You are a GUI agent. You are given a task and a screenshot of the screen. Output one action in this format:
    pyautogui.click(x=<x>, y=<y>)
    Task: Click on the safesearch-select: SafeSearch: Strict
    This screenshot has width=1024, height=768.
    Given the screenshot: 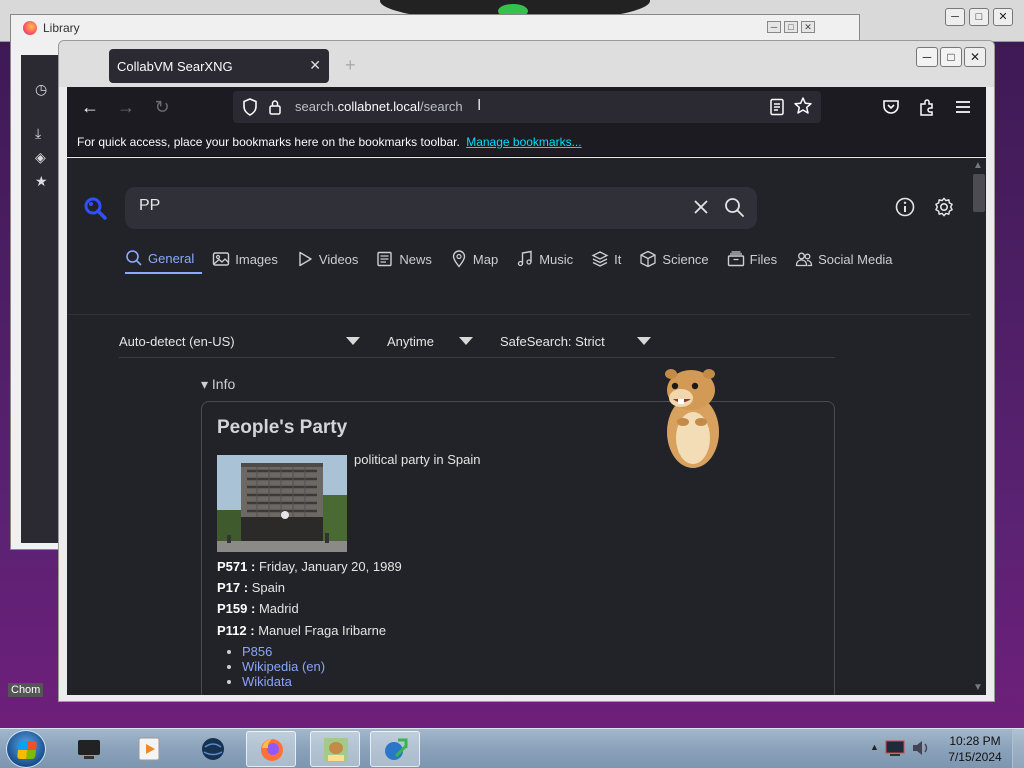 What is the action you would take?
    pyautogui.click(x=552, y=341)
    